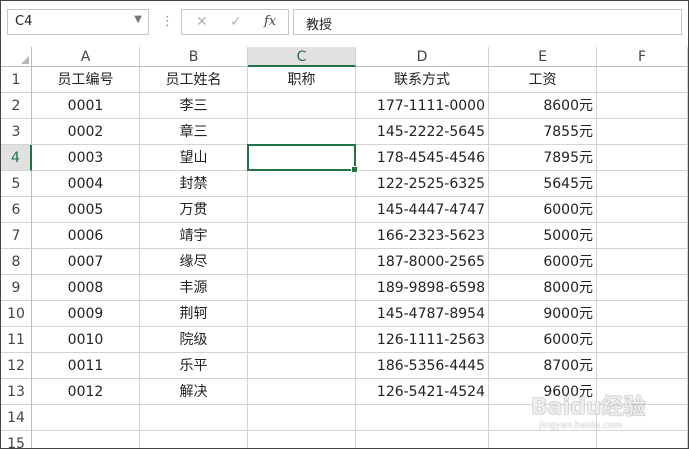  Describe the element at coordinates (422, 158) in the screenshot. I see `table-cell: 178-4545-4546` at that location.